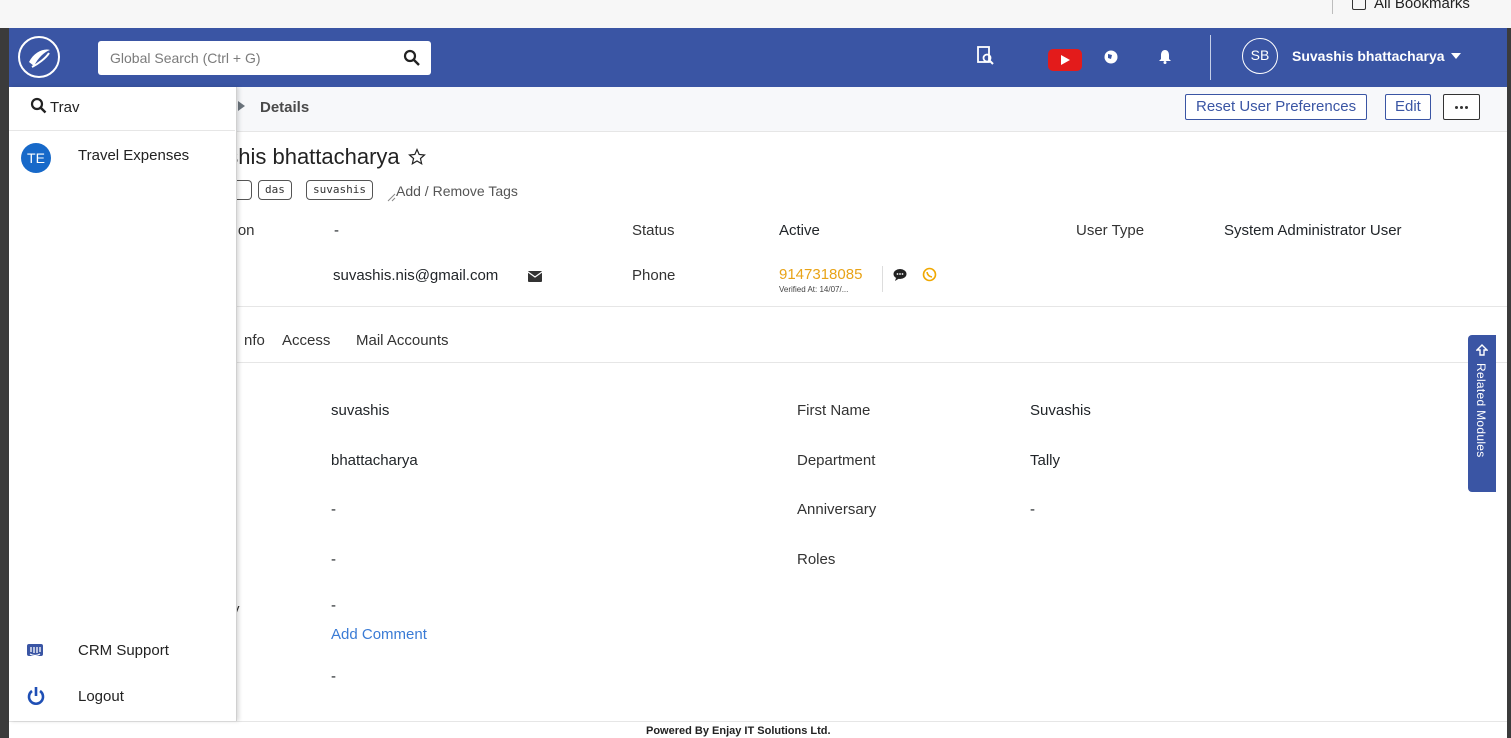 The width and height of the screenshot is (1511, 738). I want to click on navbar-divider, so click(1210, 57).